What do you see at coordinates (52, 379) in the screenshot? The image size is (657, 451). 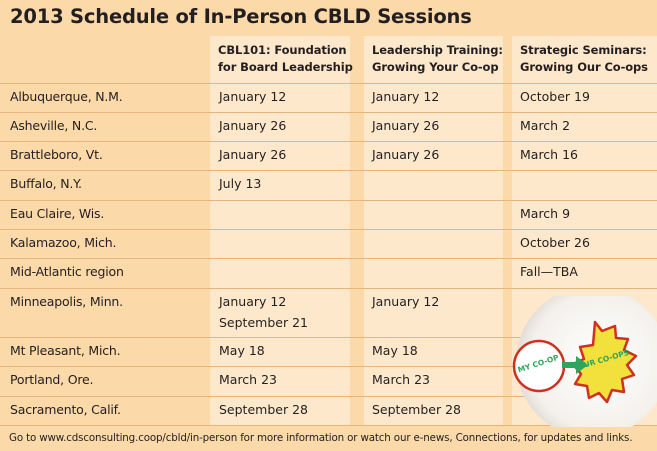 I see `city-cell: Portland, Ore.` at bounding box center [52, 379].